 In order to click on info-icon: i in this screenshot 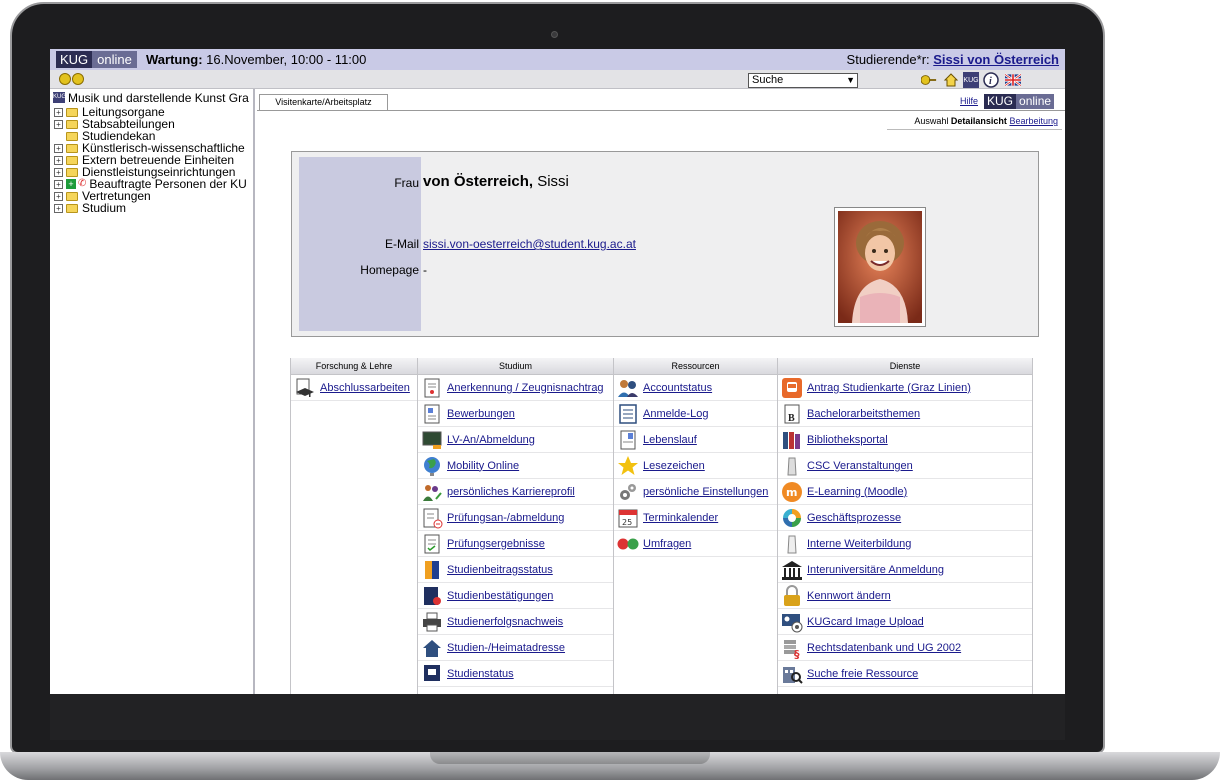, I will do `click(991, 80)`.